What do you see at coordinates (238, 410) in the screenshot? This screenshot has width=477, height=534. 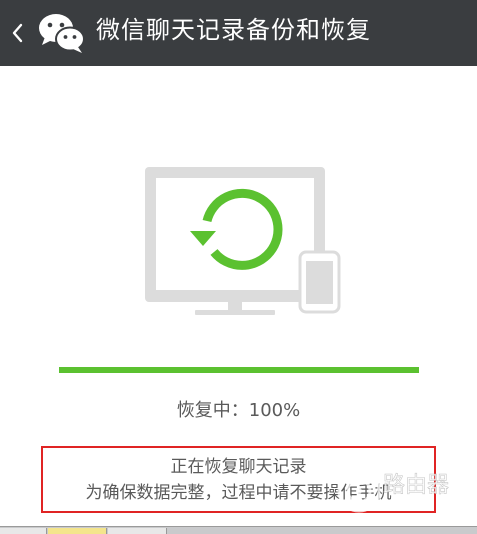 I see `progress-status-label: 恢复中：100%` at bounding box center [238, 410].